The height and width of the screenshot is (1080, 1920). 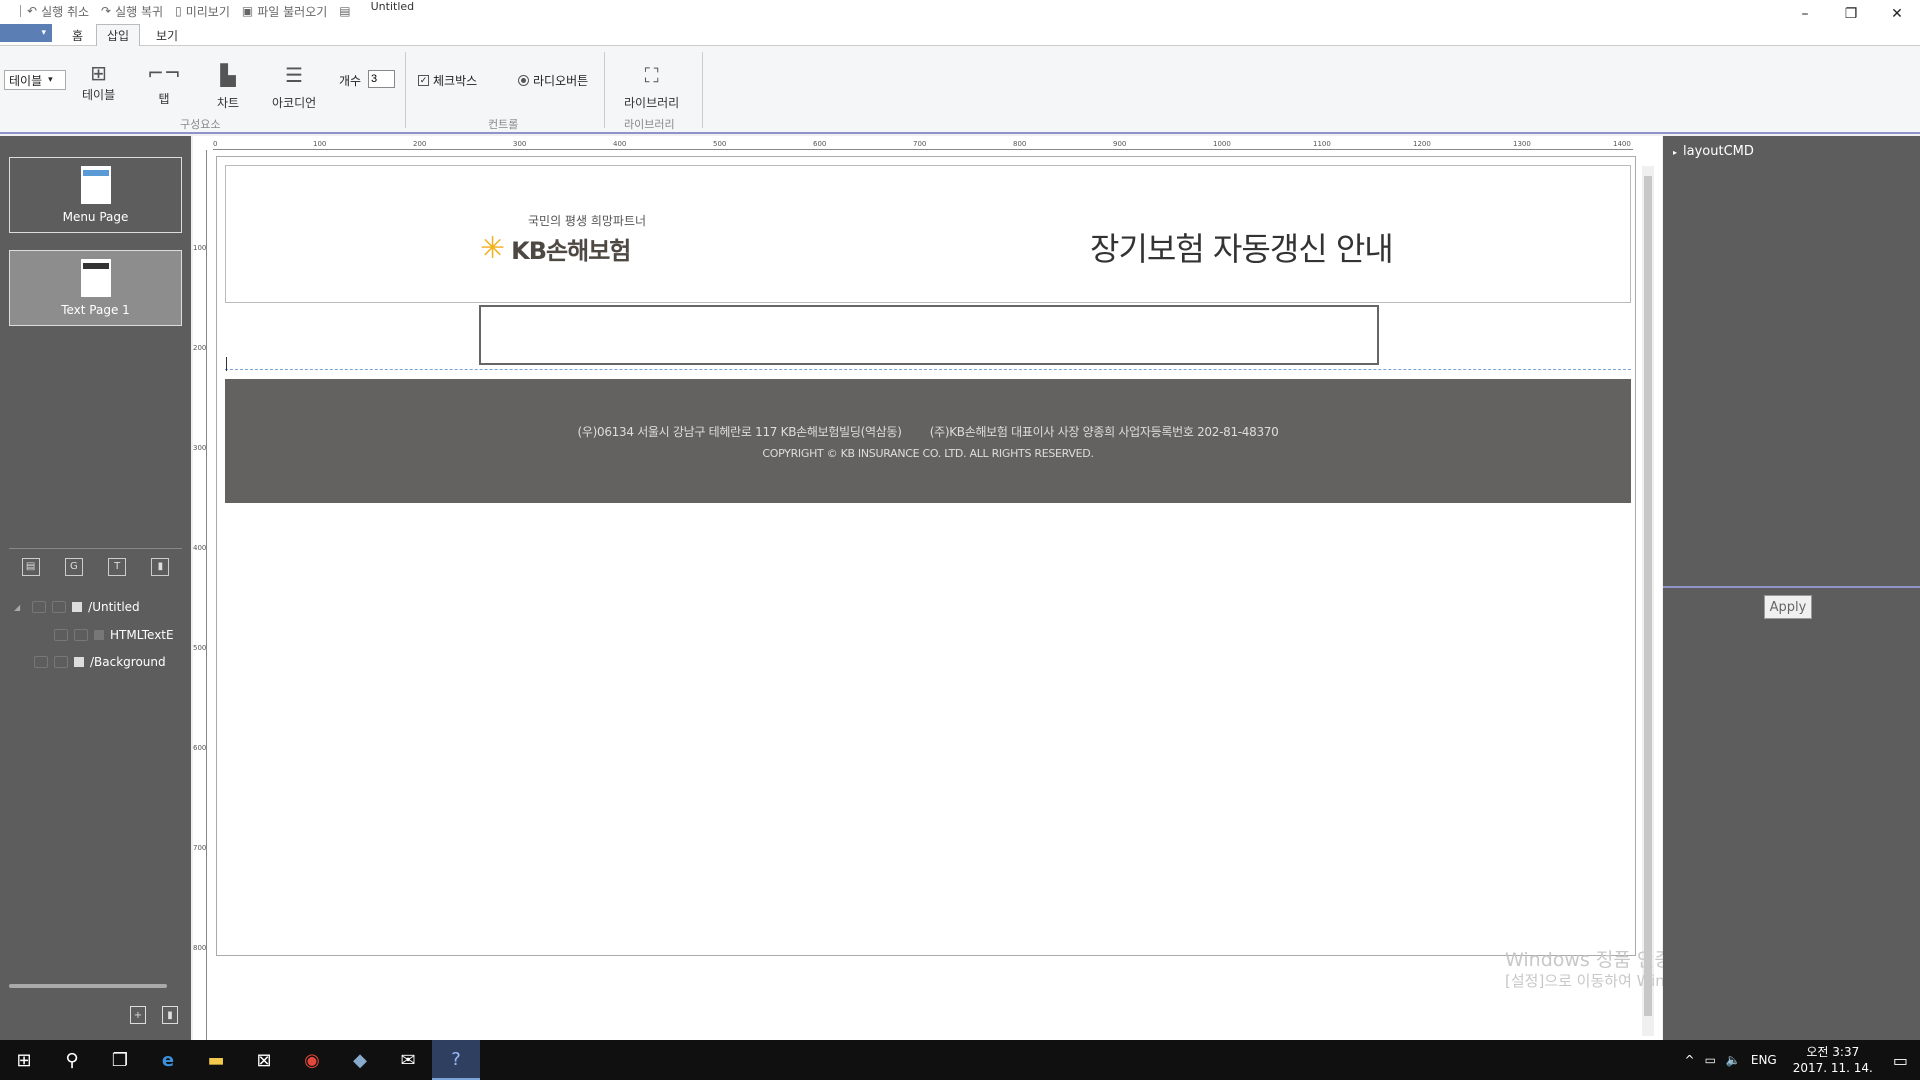 What do you see at coordinates (1764, 1060) in the screenshot?
I see `language-indicator: ENG` at bounding box center [1764, 1060].